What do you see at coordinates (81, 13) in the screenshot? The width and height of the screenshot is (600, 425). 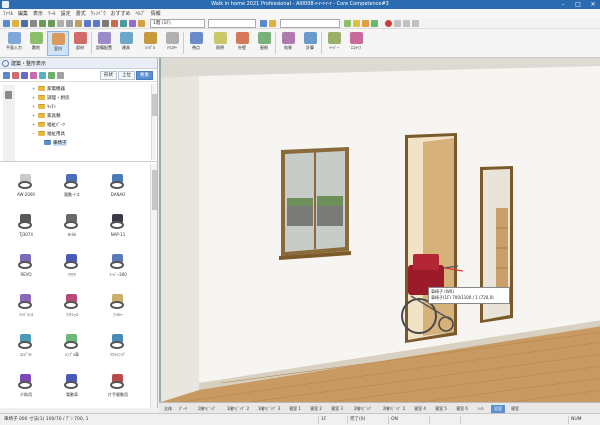 I see `menu-format: 書式` at bounding box center [81, 13].